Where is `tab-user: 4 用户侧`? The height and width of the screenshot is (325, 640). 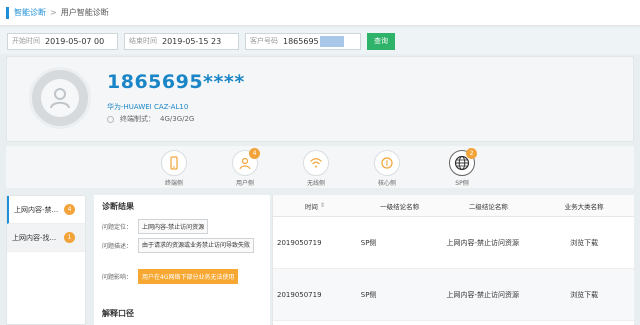
tab-user: 4 用户侧 is located at coordinates (245, 167).